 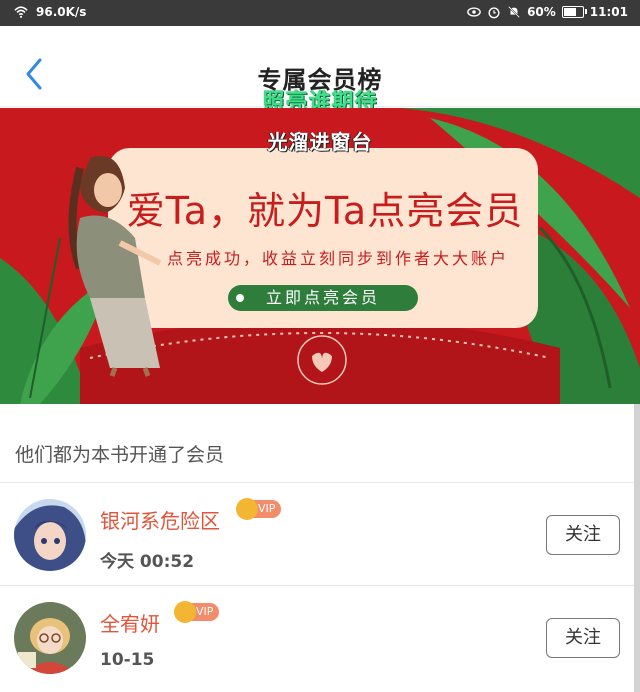 What do you see at coordinates (127, 660) in the screenshot?
I see `join-time: 10-15` at bounding box center [127, 660].